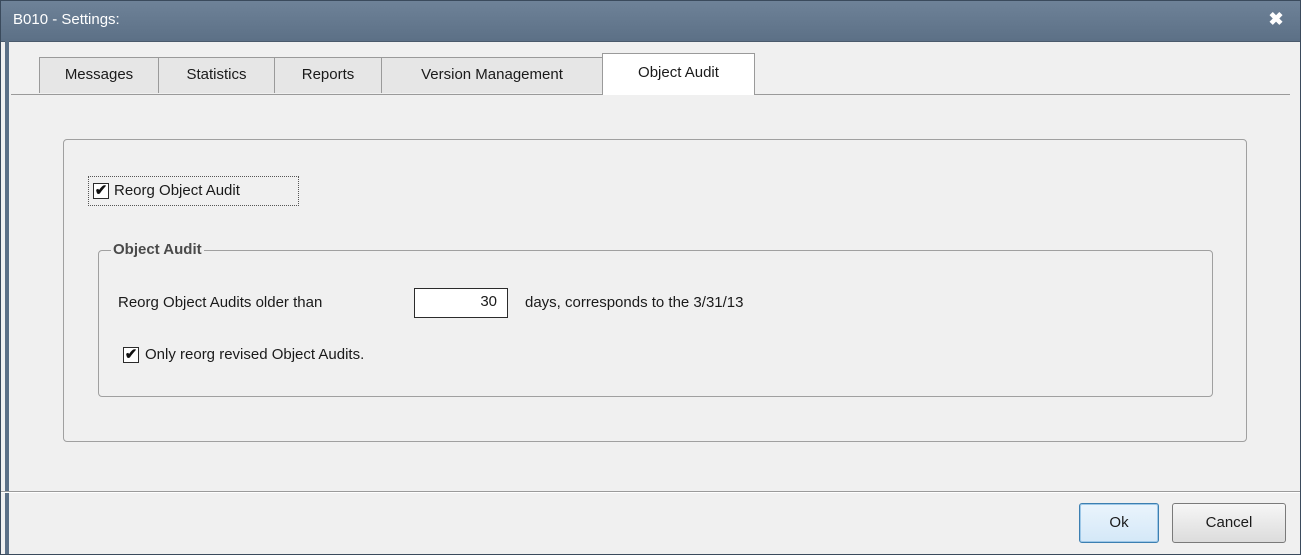  I want to click on tab-messages: Messages, so click(99, 75).